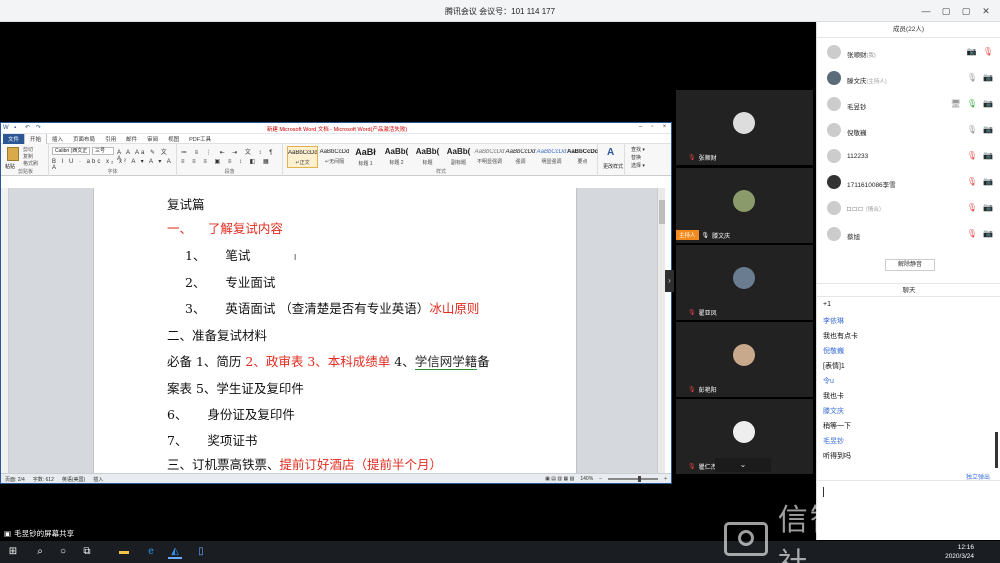 This screenshot has height=563, width=1000. What do you see at coordinates (489, 157) in the screenshot?
I see `style-subtle-emphasis: AaBbCcDd 不明显强调` at bounding box center [489, 157].